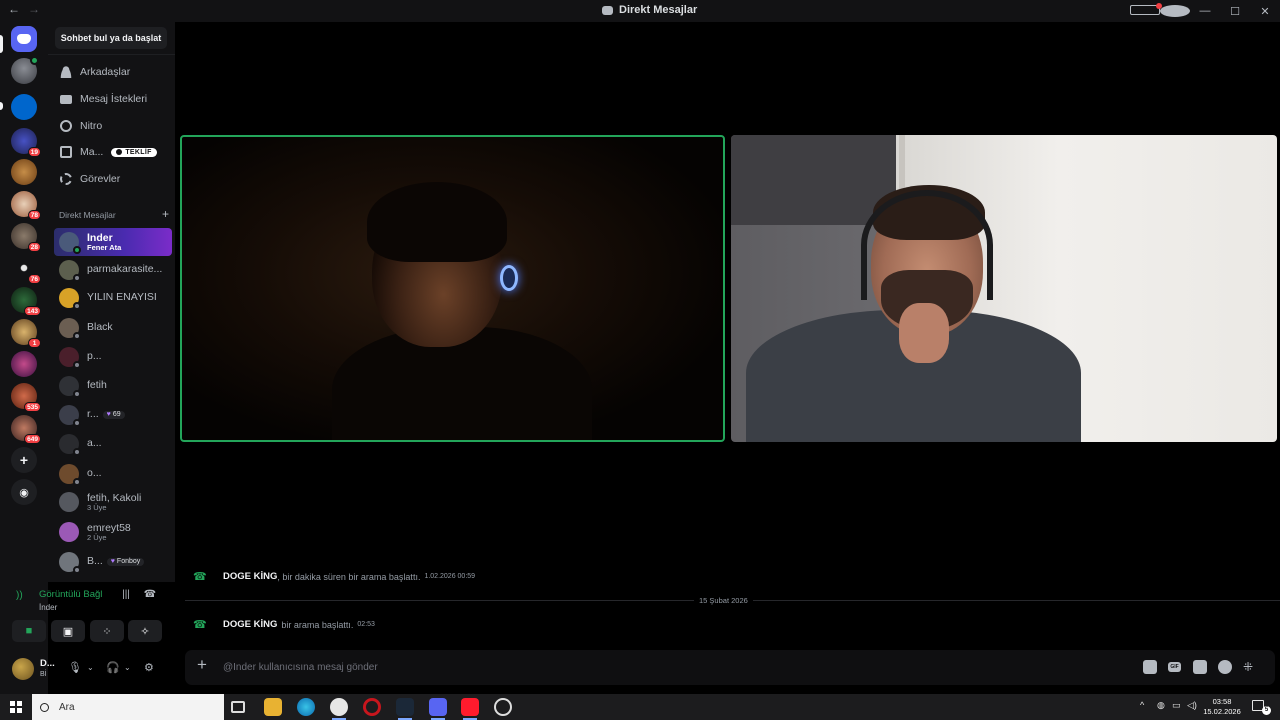 This screenshot has width=1280, height=720. What do you see at coordinates (1235, 11) in the screenshot?
I see `maximize-button: ☐` at bounding box center [1235, 11].